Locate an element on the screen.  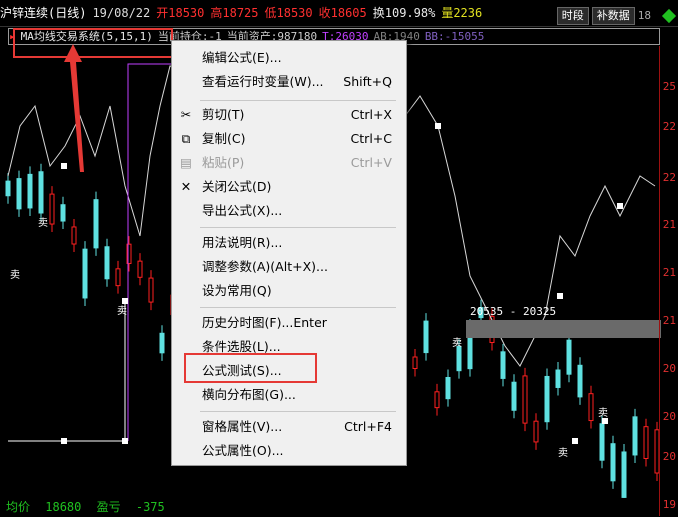
signal-line is located at coordinates (67, 371).